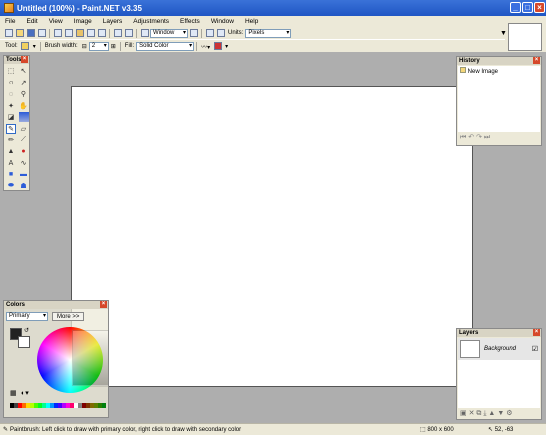  What do you see at coordinates (209, 33) in the screenshot?
I see `grid-icon` at bounding box center [209, 33].